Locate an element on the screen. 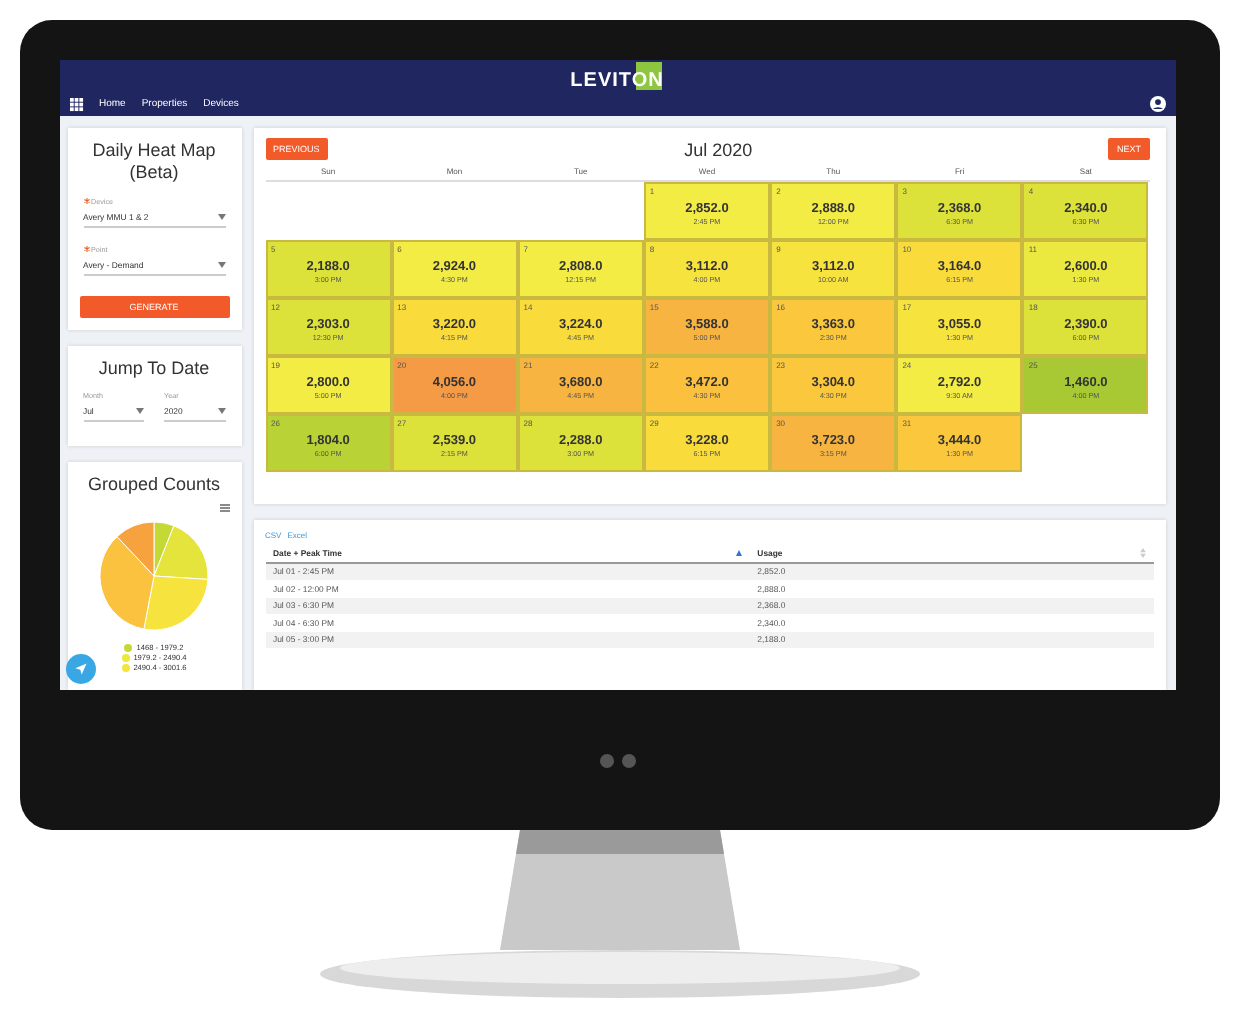 This screenshot has height=1022, width=1238. card-title: Jump To Date is located at coordinates (154, 368).